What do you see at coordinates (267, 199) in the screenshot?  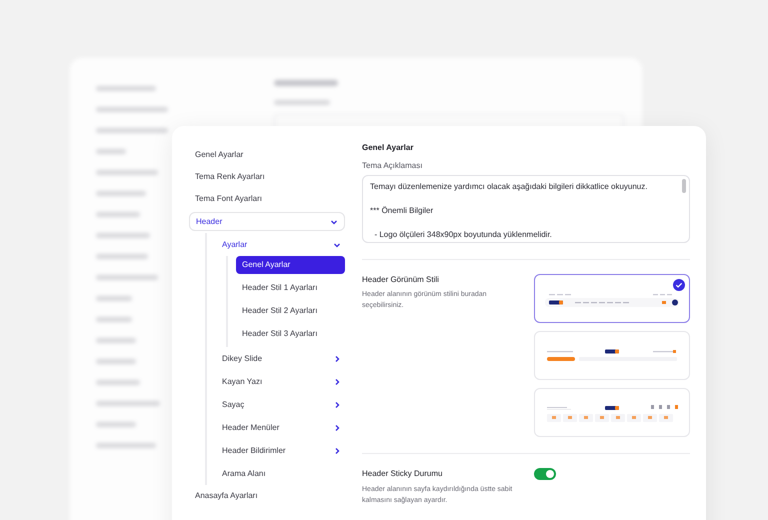 I see `sidebar-item: Tema Font Ayarları` at bounding box center [267, 199].